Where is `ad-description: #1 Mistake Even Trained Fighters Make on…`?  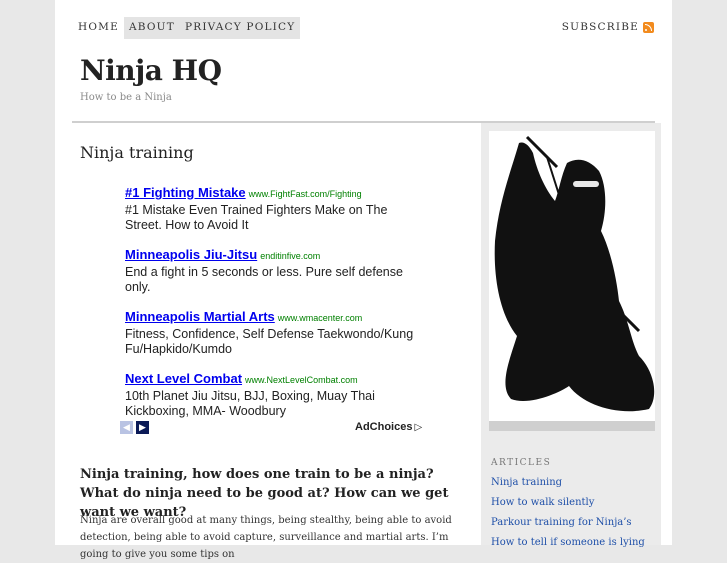 ad-description: #1 Mistake Even Trained Fighters Make on… is located at coordinates (256, 217).